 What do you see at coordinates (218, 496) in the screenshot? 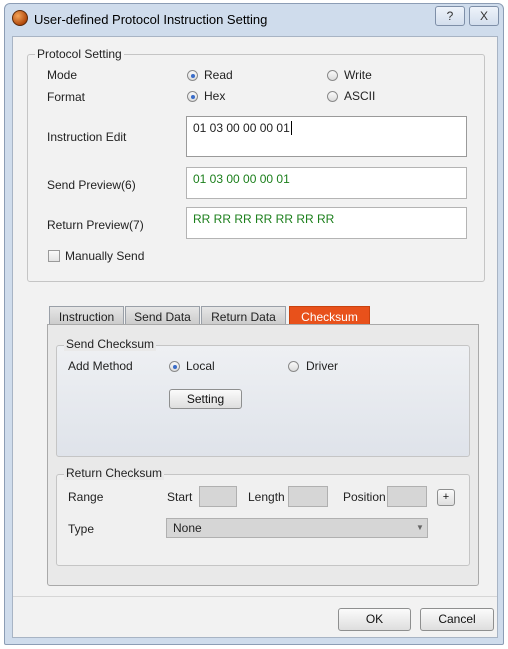
I see `start-field` at bounding box center [218, 496].